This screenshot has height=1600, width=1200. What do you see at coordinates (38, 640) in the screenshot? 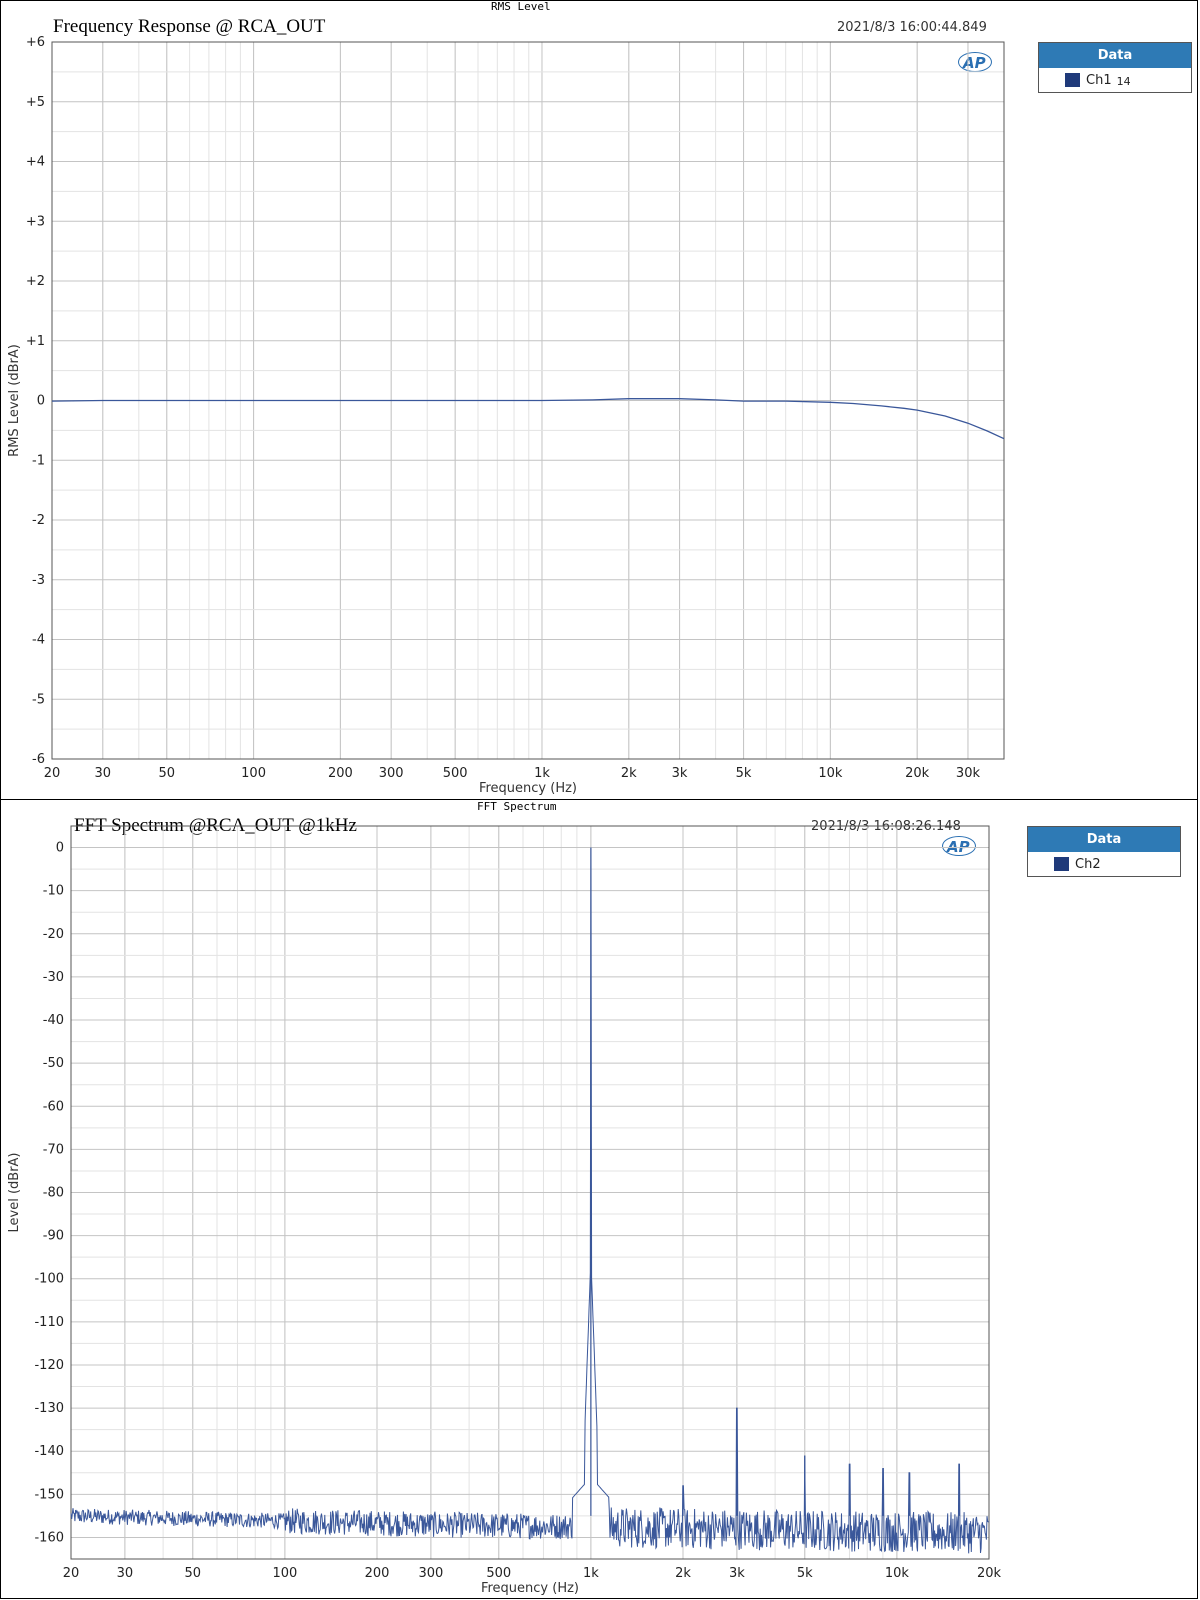
I see `y-tick-label: -4` at bounding box center [38, 640].